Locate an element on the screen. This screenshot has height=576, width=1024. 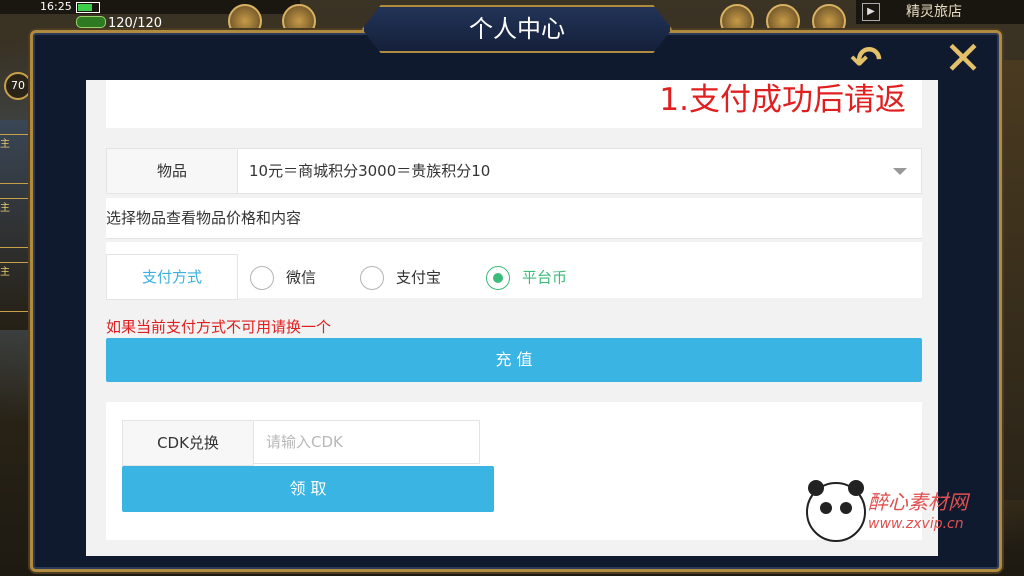
payment-option-label: 微信 is located at coordinates (301, 277).